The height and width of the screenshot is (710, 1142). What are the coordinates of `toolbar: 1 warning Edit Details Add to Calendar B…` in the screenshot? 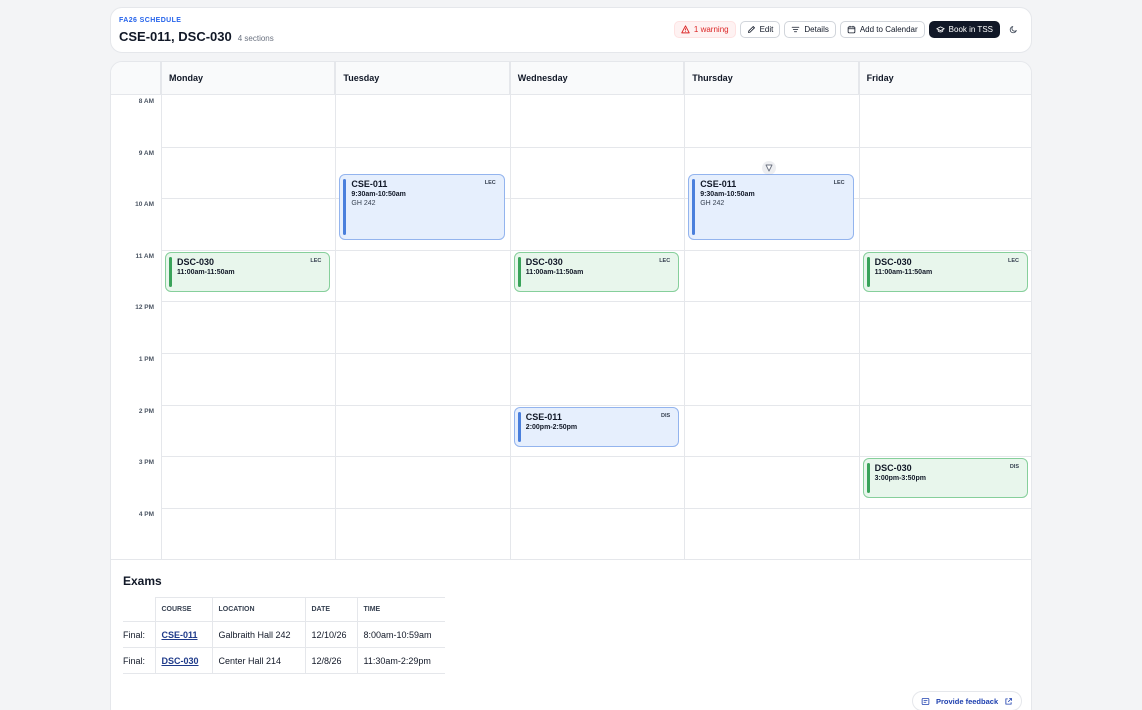 It's located at (848, 29).